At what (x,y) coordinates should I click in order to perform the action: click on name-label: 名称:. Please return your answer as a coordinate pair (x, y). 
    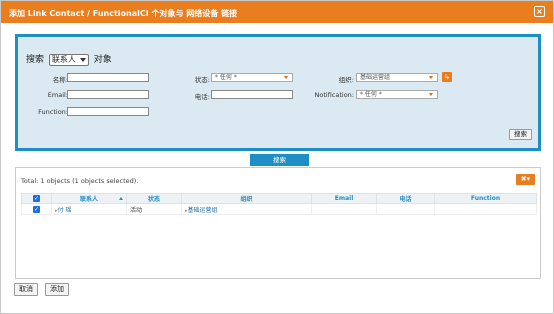
    Looking at the image, I should click on (60, 80).